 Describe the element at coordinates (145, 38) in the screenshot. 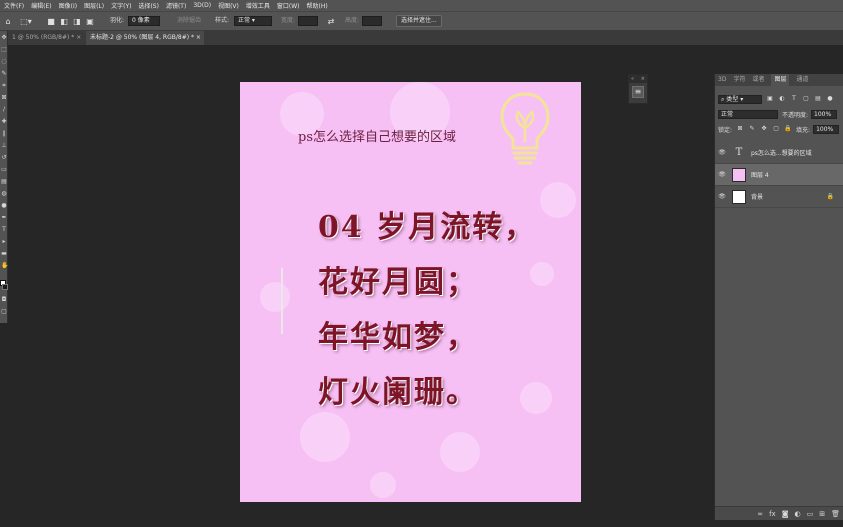

I see `tab-doc-2: 未标题-2 @ 50% (图层 4, RGB/8#) * ×` at that location.